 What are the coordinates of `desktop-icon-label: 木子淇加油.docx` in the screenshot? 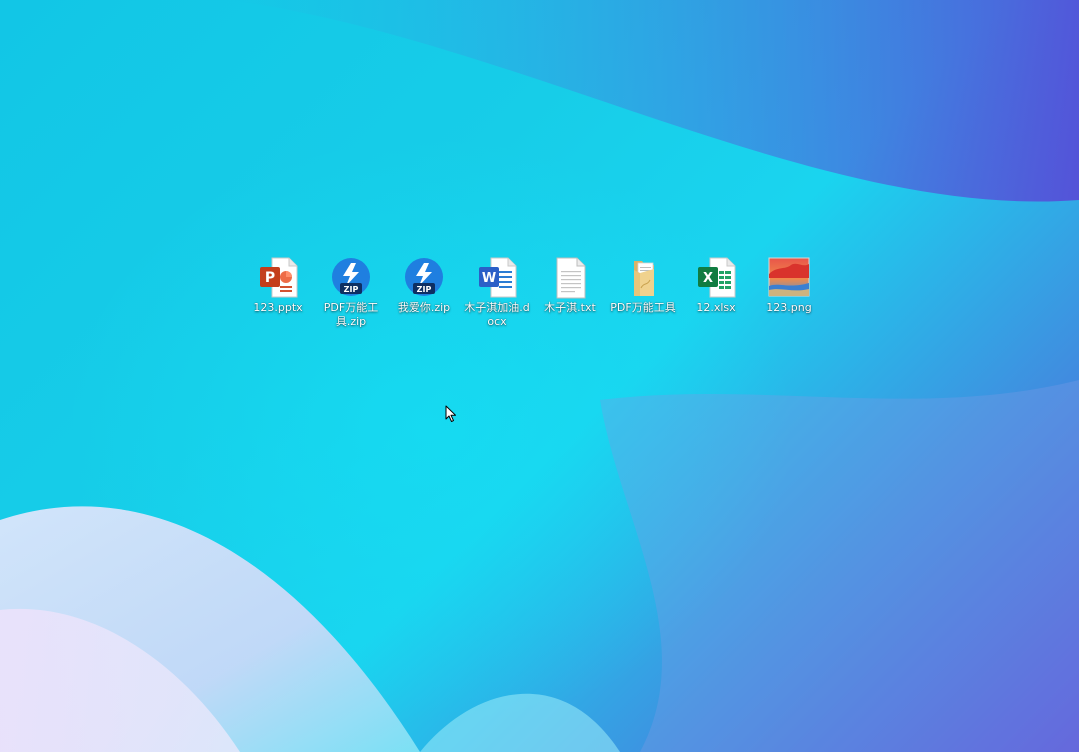 It's located at (497, 314).